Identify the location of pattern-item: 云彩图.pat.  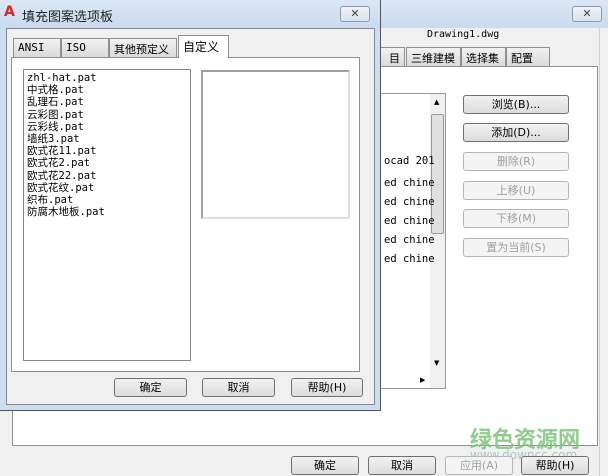
(107, 115).